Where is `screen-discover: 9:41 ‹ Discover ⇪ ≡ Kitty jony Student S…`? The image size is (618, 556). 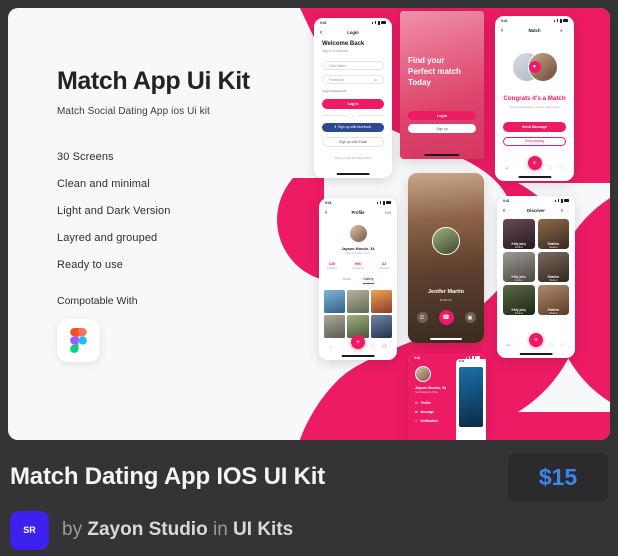
screen-discover: 9:41 ‹ Discover ⇪ ≡ Kitty jony Student S… is located at coordinates (536, 277).